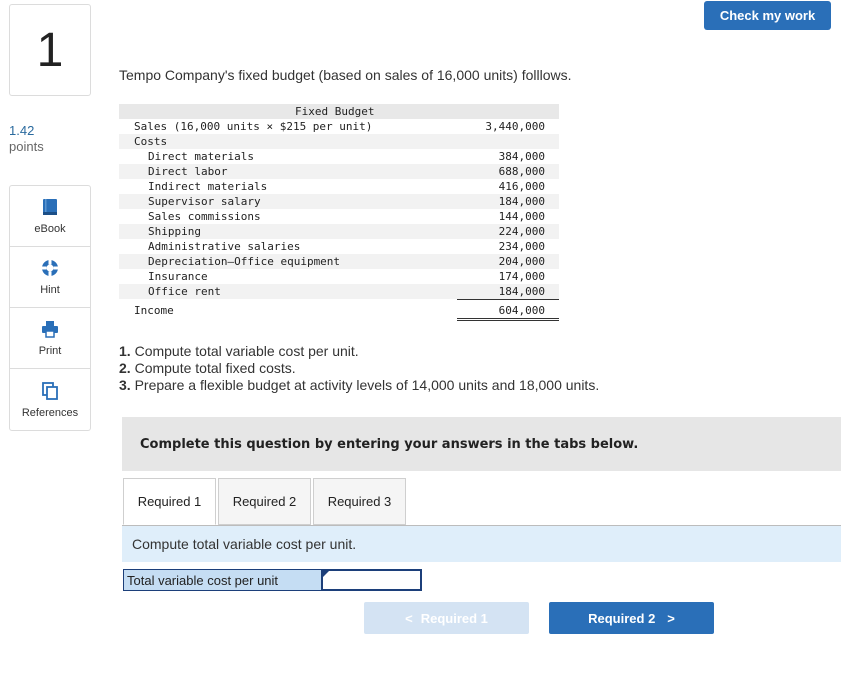  I want to click on ebook-button: eBook, so click(50, 216).